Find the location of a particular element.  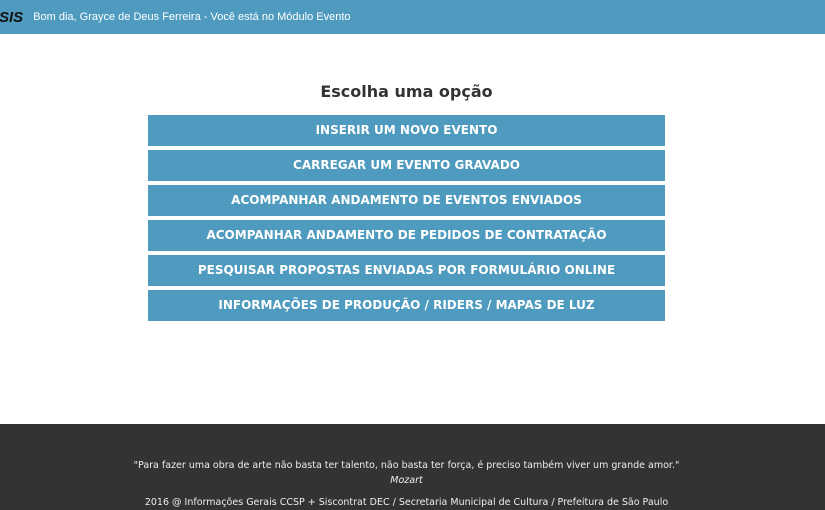

app-logo: SIS is located at coordinates (11, 17).